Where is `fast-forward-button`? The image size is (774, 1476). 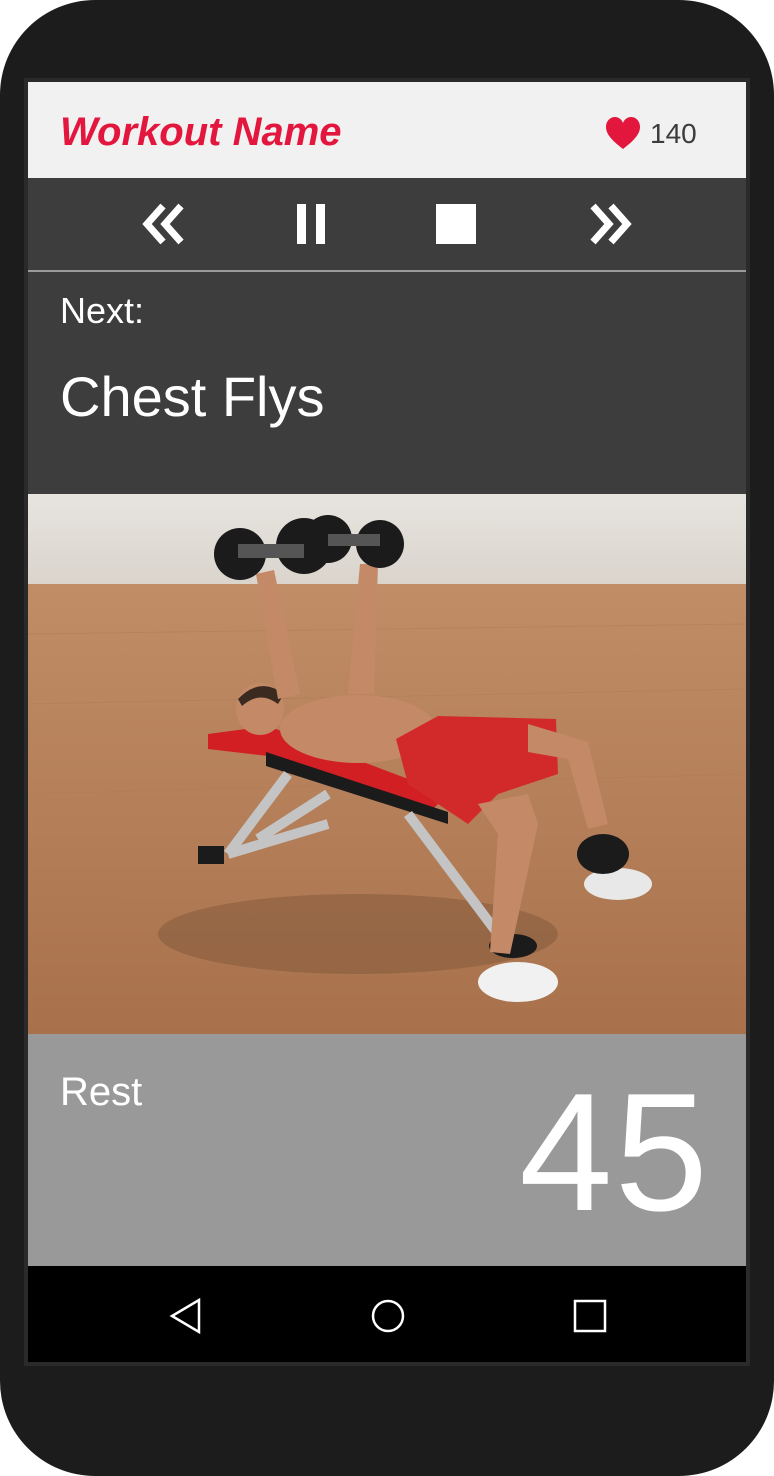 fast-forward-button is located at coordinates (610, 224).